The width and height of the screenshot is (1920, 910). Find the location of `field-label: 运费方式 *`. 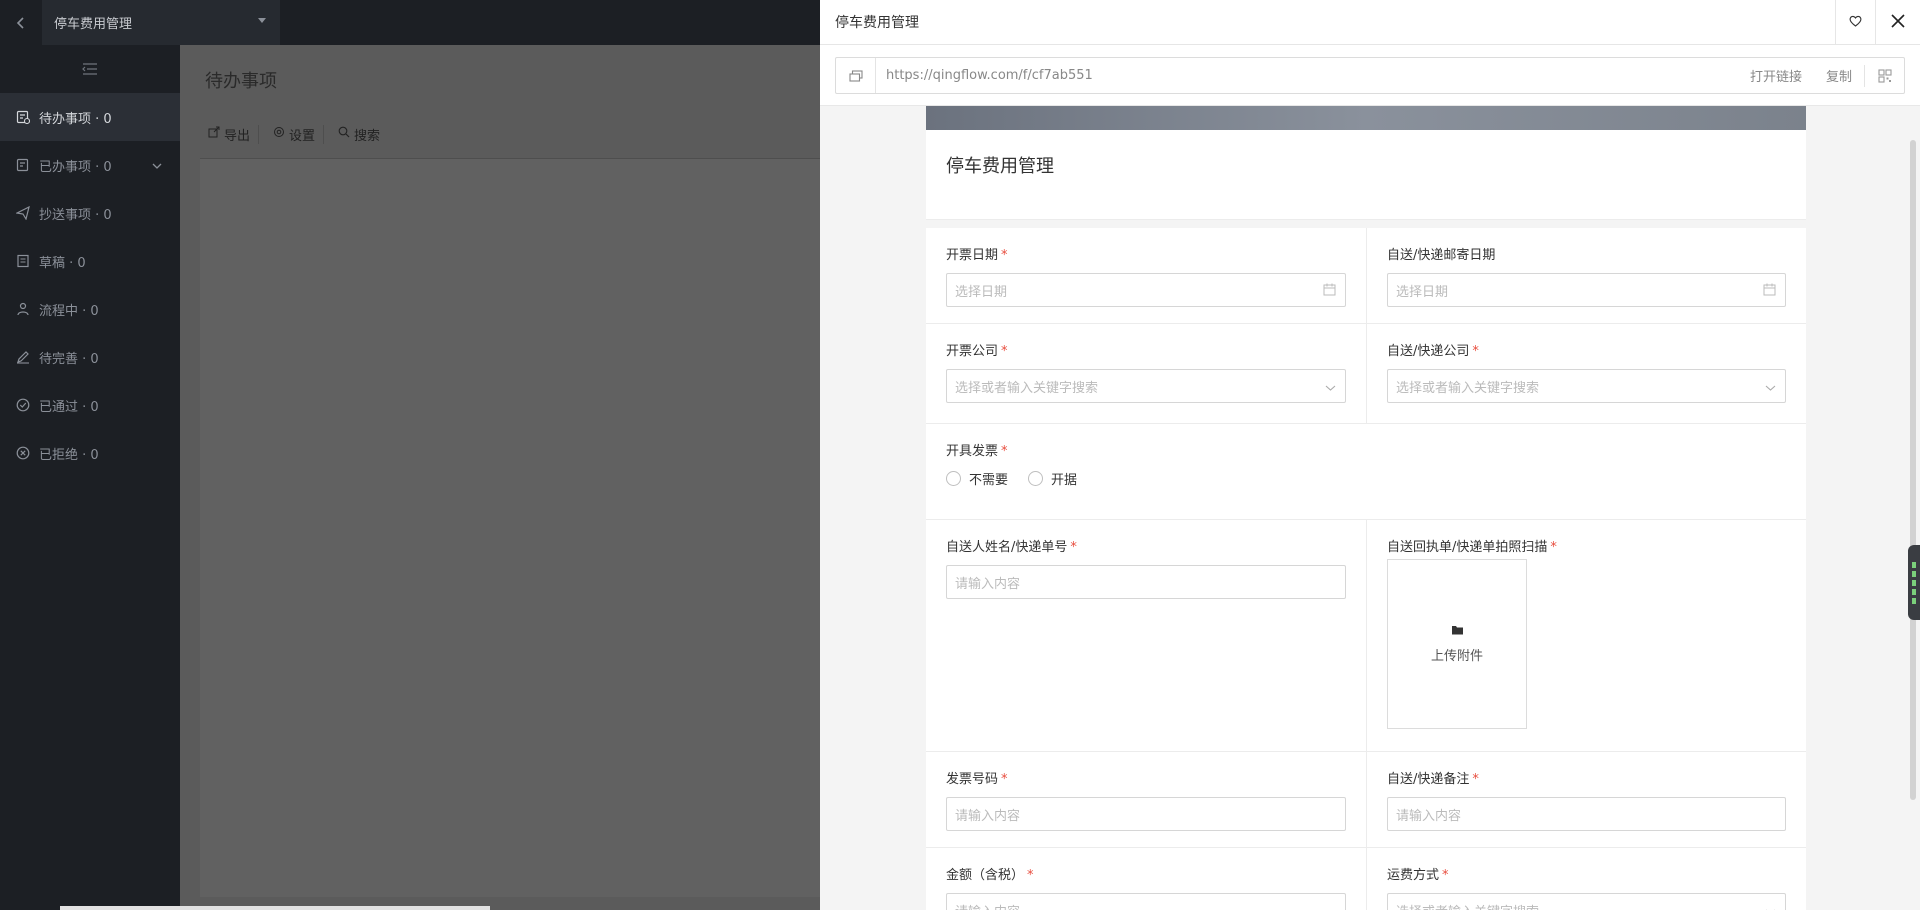

field-label: 运费方式 * is located at coordinates (1418, 875).